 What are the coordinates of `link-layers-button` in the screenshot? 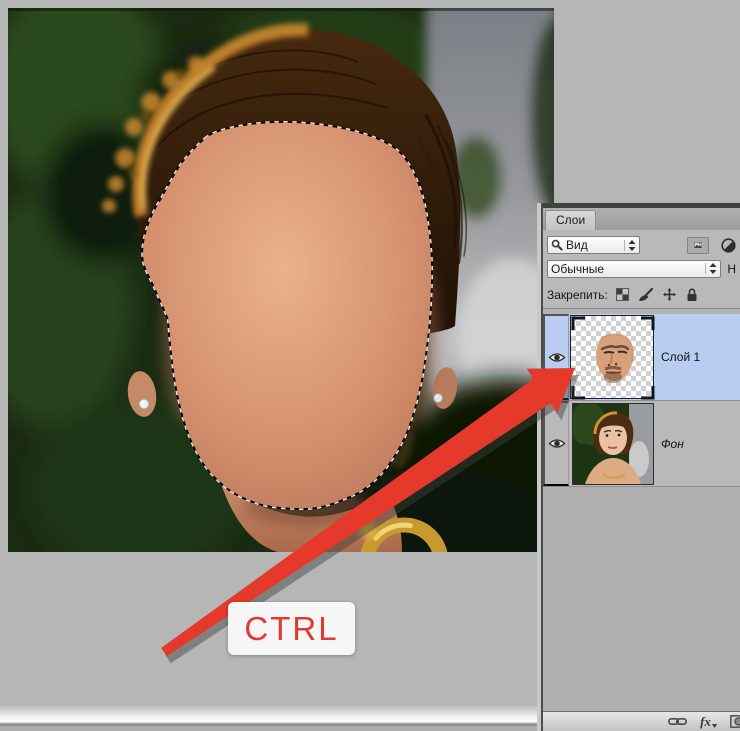 It's located at (678, 721).